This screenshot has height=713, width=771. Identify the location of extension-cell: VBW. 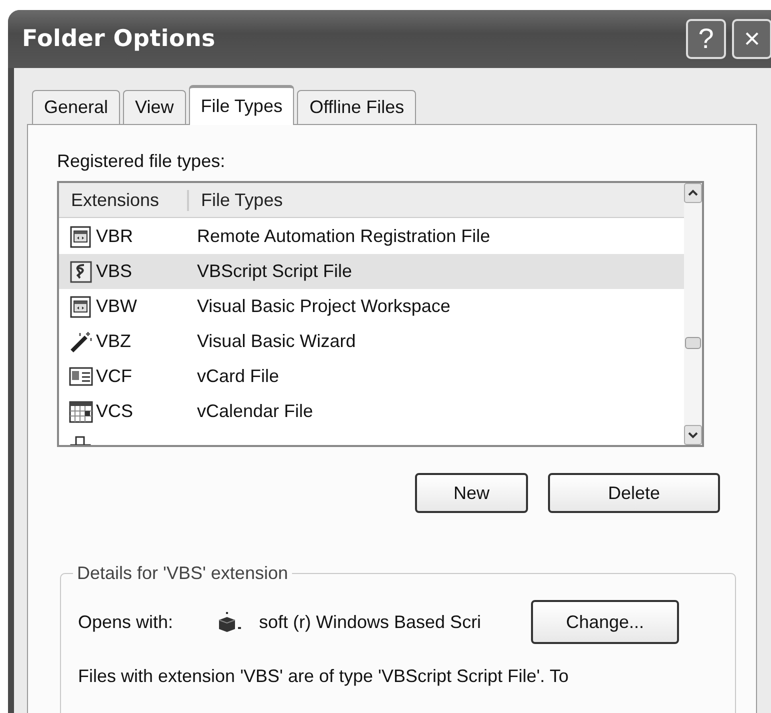
(117, 306).